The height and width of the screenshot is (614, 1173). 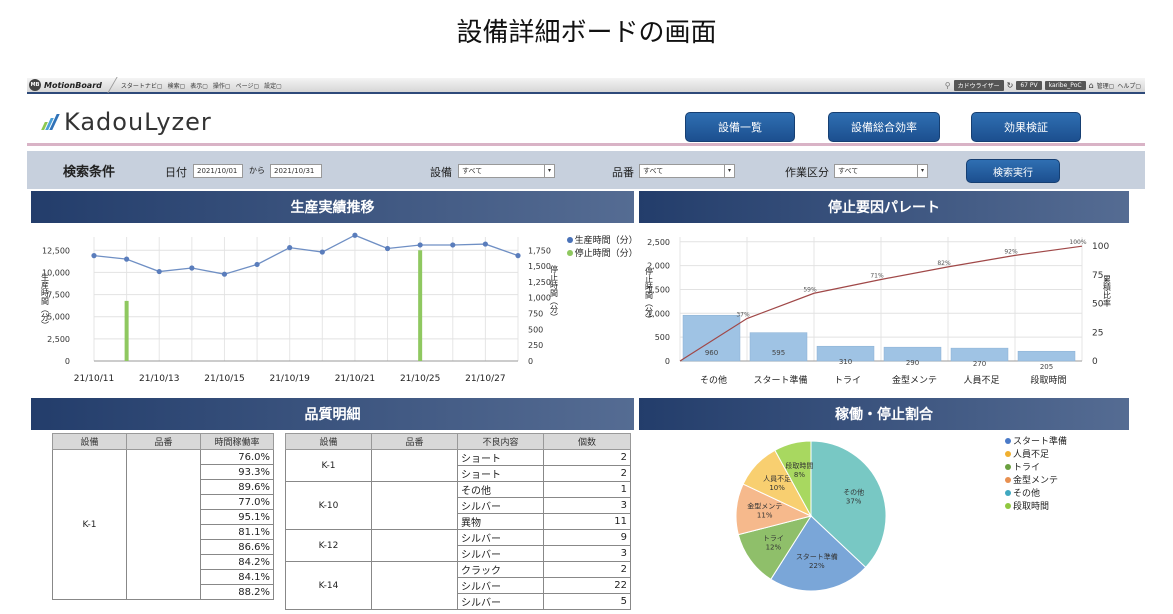 What do you see at coordinates (142, 85) in the screenshot?
I see `menu-start-navi: スタートナビ▢` at bounding box center [142, 85].